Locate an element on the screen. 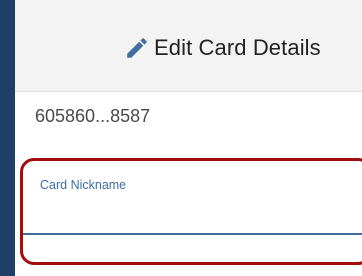  card-nickname-label: Card Nickname is located at coordinates (83, 185).